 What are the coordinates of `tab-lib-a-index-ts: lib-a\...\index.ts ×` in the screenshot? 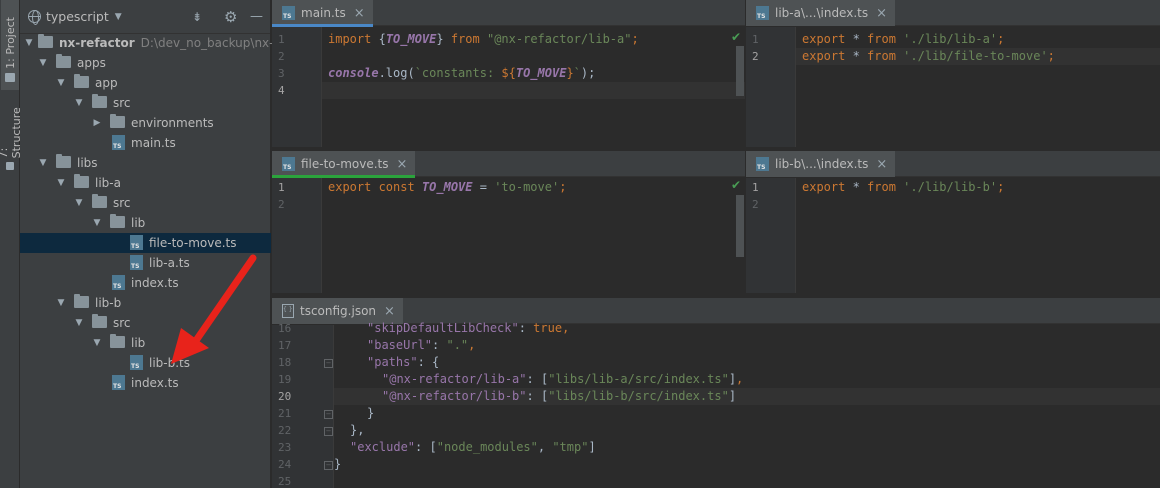 It's located at (821, 13).